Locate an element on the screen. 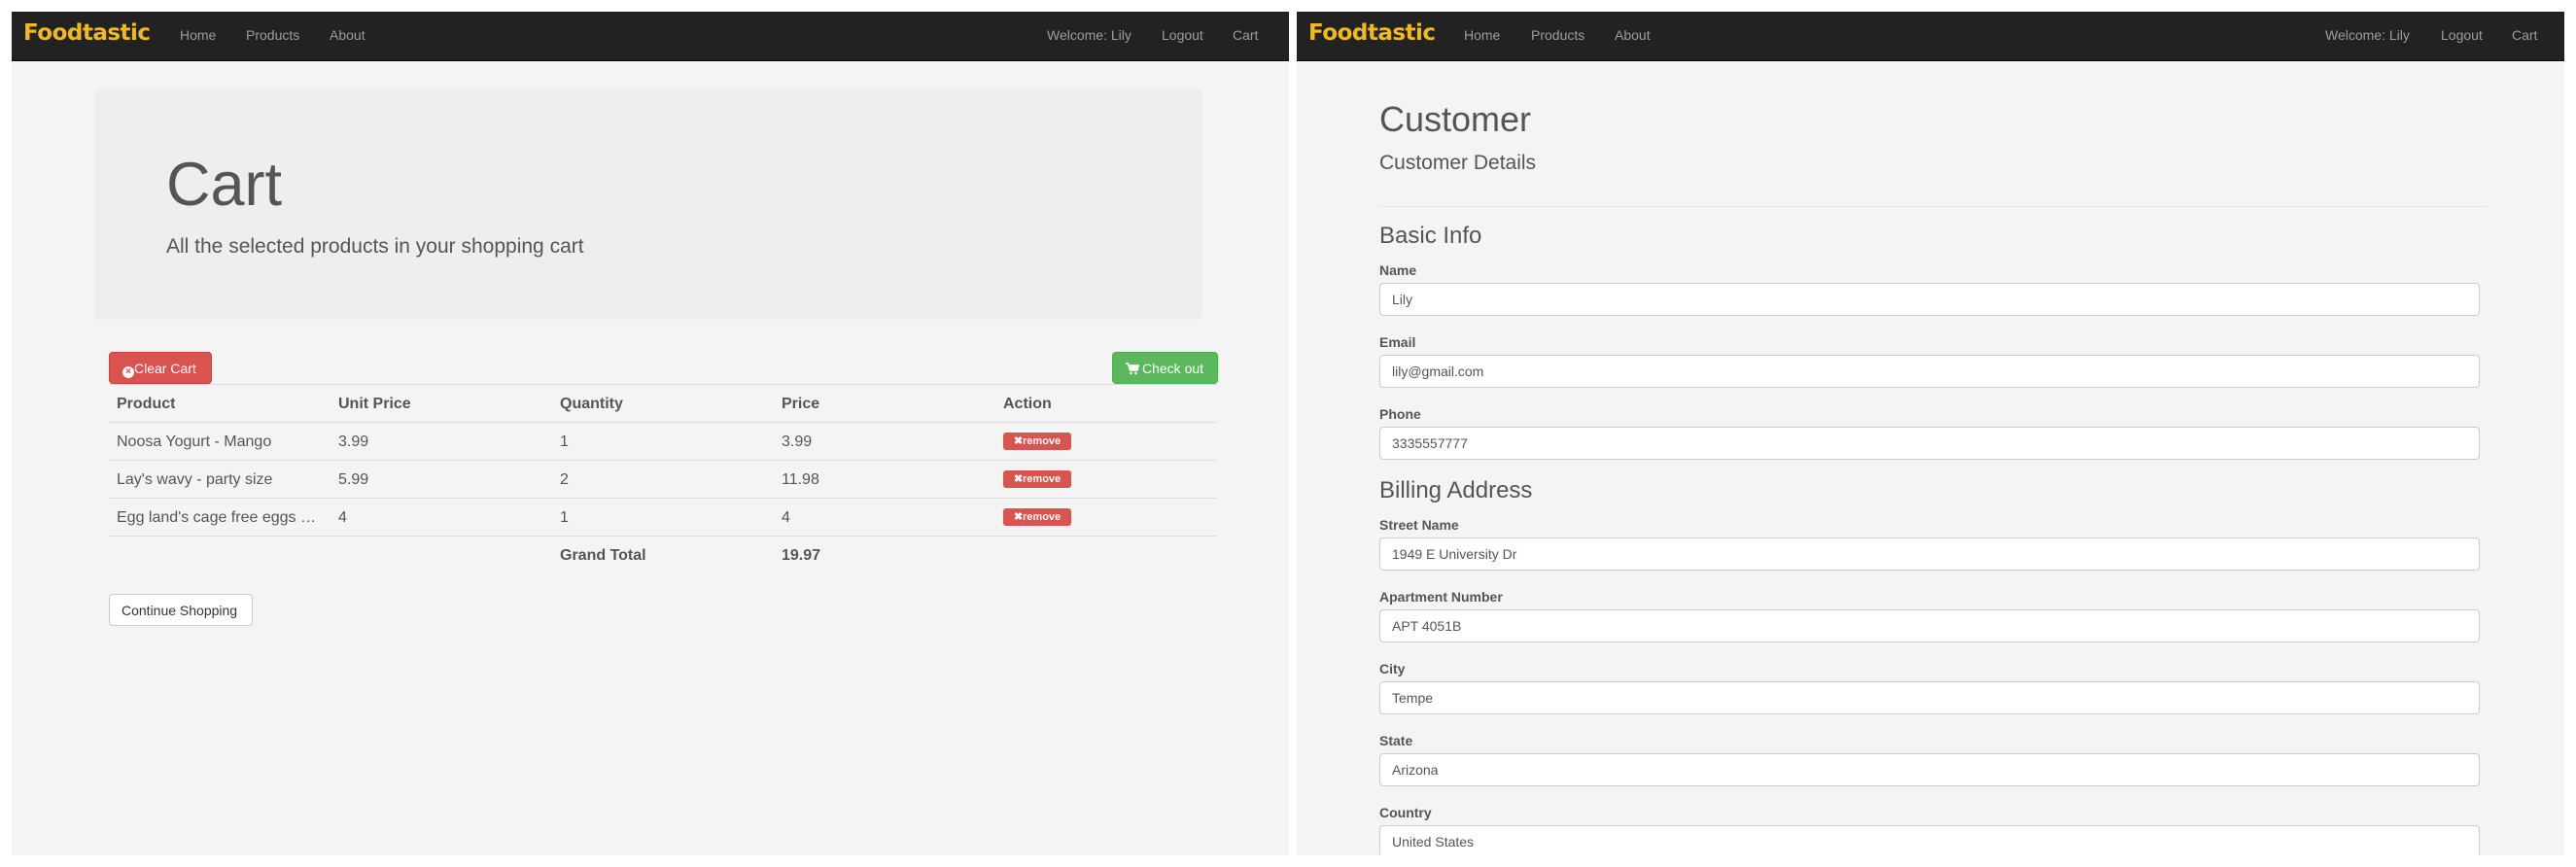  unit-price: 3.99 is located at coordinates (353, 442).